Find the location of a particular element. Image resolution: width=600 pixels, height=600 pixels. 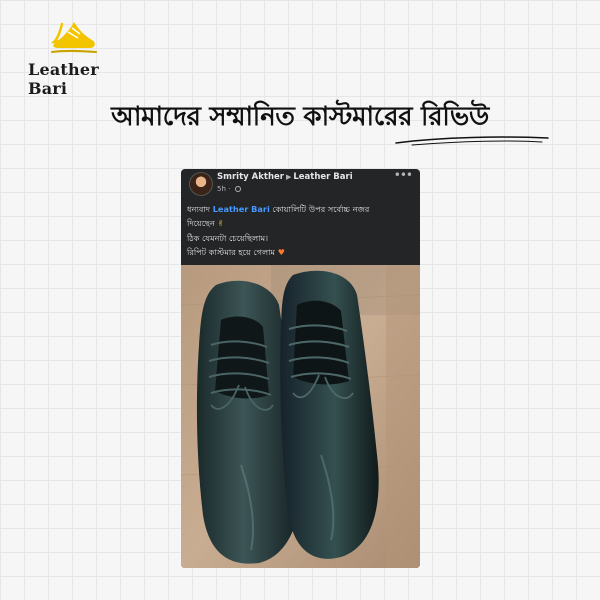

post-line: রিপিট কাস্টমার হয়ে গেলাম ♥ is located at coordinates (301, 252).